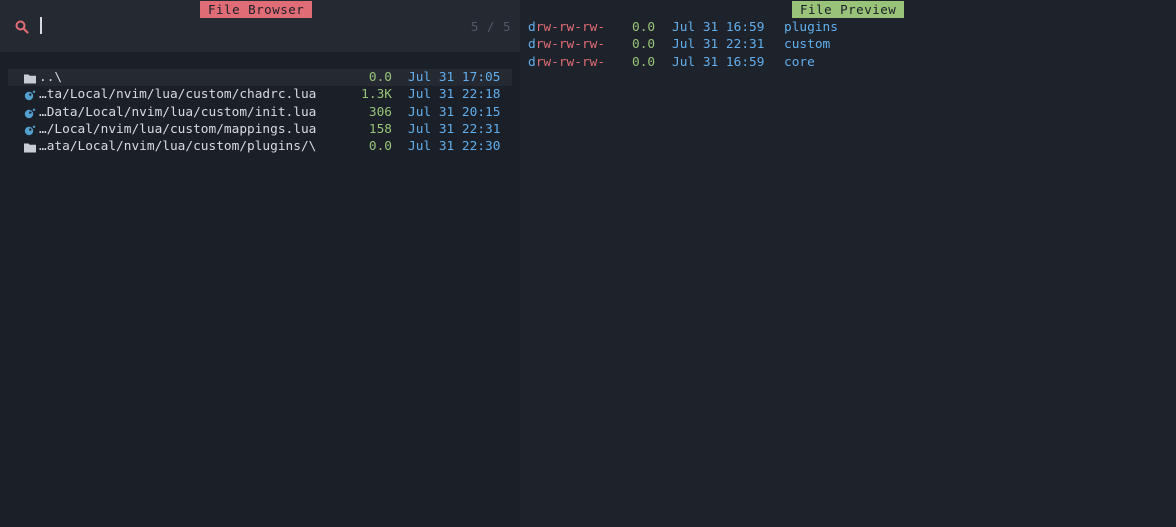 The width and height of the screenshot is (1176, 527). What do you see at coordinates (454, 147) in the screenshot?
I see `result-date: Jul 31 22:30` at bounding box center [454, 147].